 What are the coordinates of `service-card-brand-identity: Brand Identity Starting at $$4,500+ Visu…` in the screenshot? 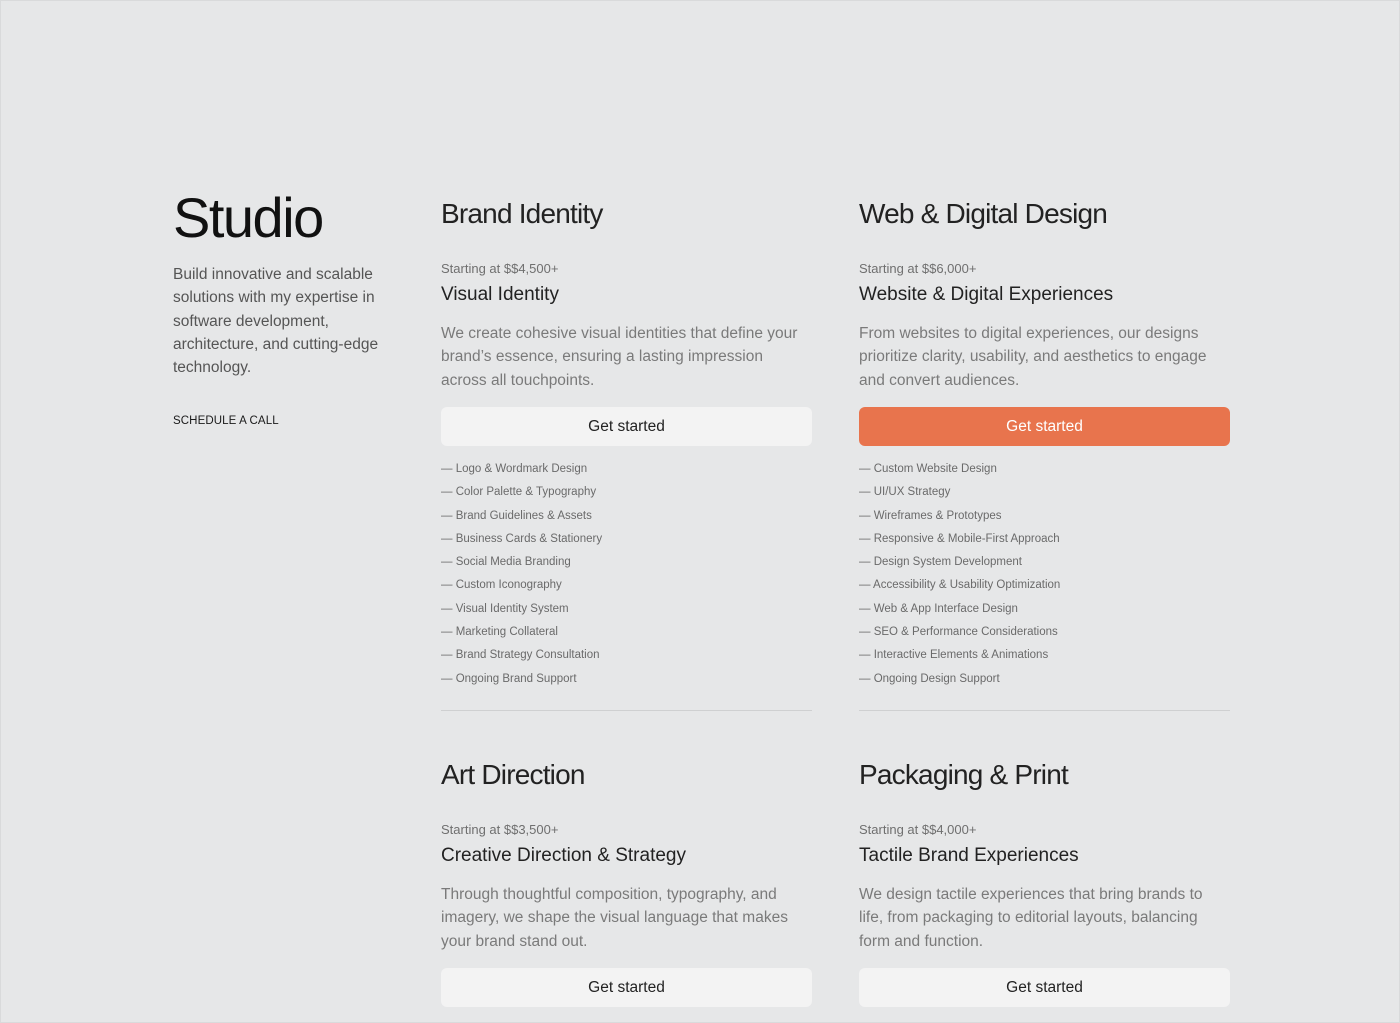 It's located at (626, 454).